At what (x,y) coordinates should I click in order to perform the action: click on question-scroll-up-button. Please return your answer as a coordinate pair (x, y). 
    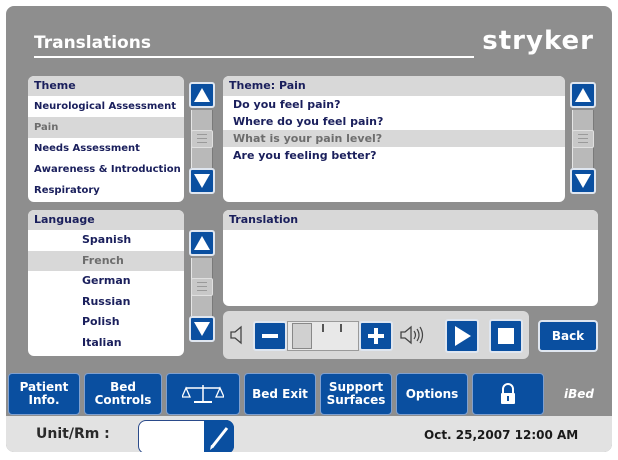
    Looking at the image, I should click on (583, 95).